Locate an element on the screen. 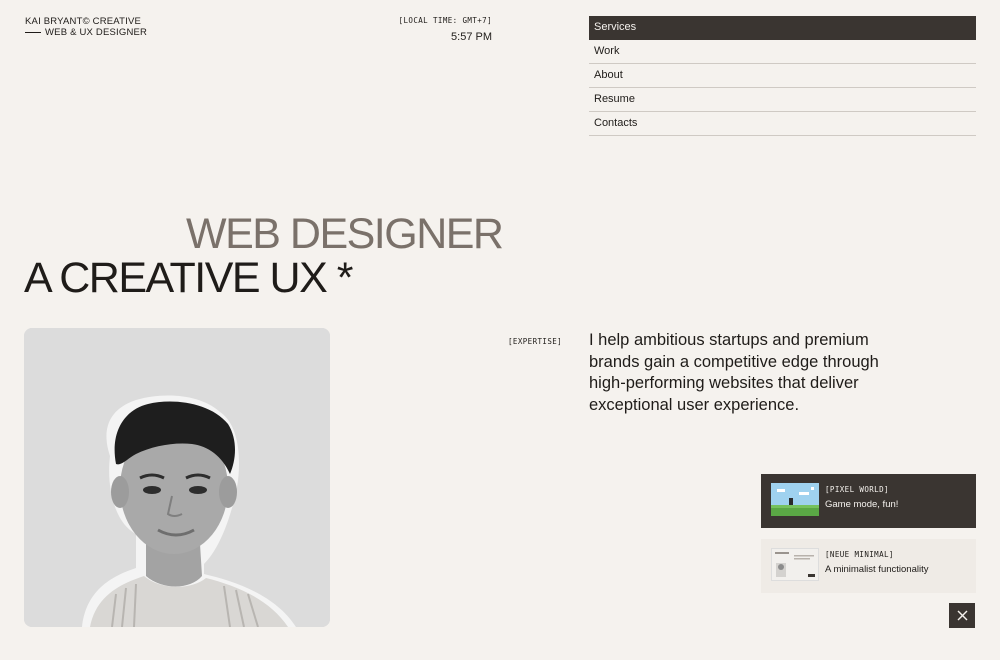  hero-heading-primary: A CREATIVE UX * is located at coordinates (188, 278).